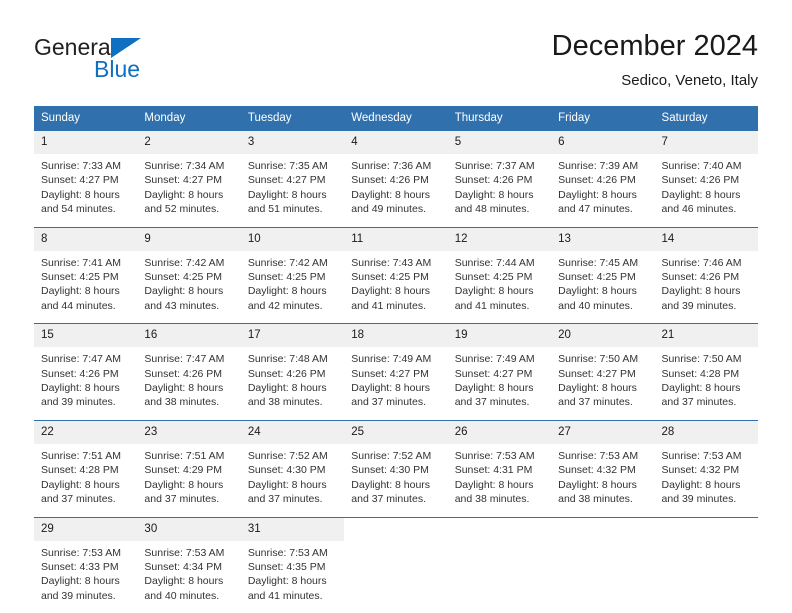 This screenshot has width=792, height=613. What do you see at coordinates (395, 306) in the screenshot?
I see `daylight-line-2: and 41 minutes.` at bounding box center [395, 306].